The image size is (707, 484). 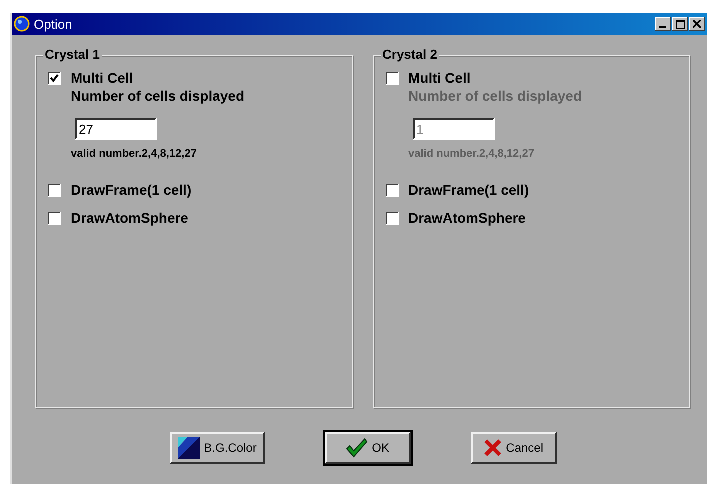 I want to click on input-field: 27, so click(x=116, y=129).